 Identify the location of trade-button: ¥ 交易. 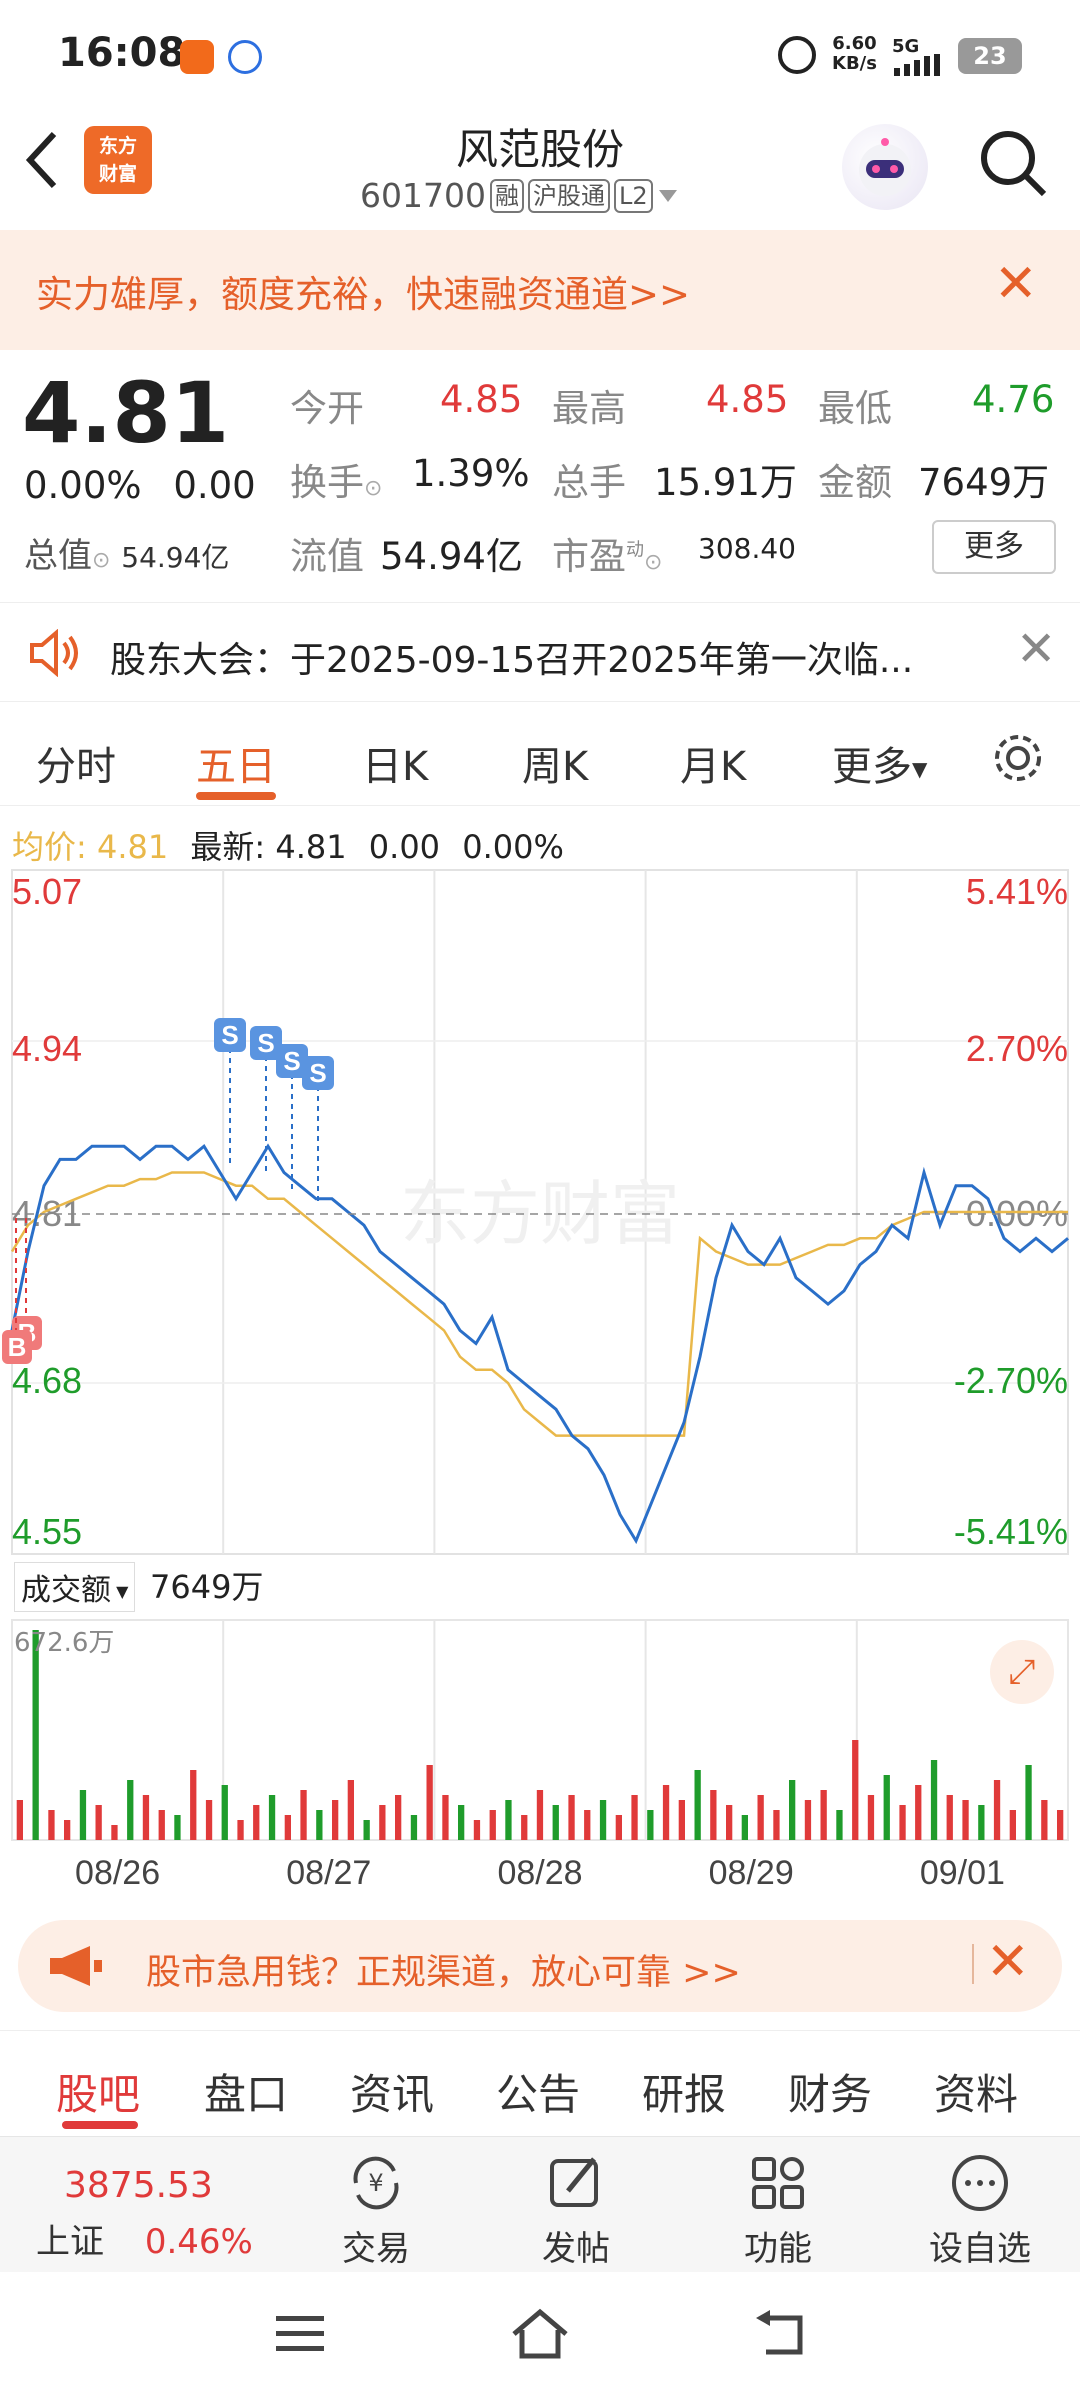
(376, 2208).